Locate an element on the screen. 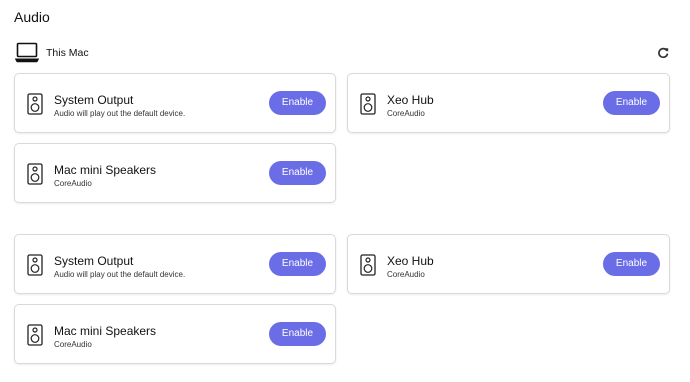 The height and width of the screenshot is (382, 690). laptop-icon is located at coordinates (27, 52).